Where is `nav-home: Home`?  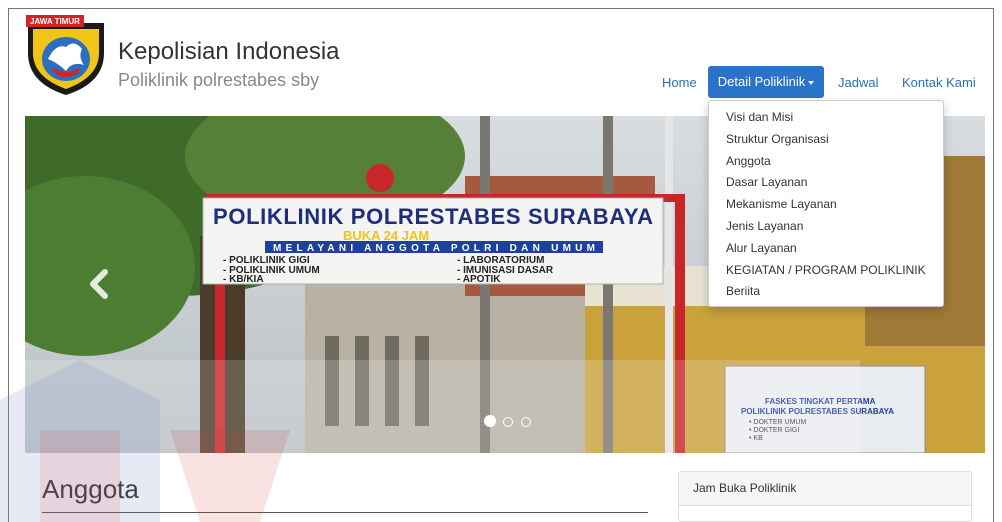
nav-home: Home is located at coordinates (679, 82).